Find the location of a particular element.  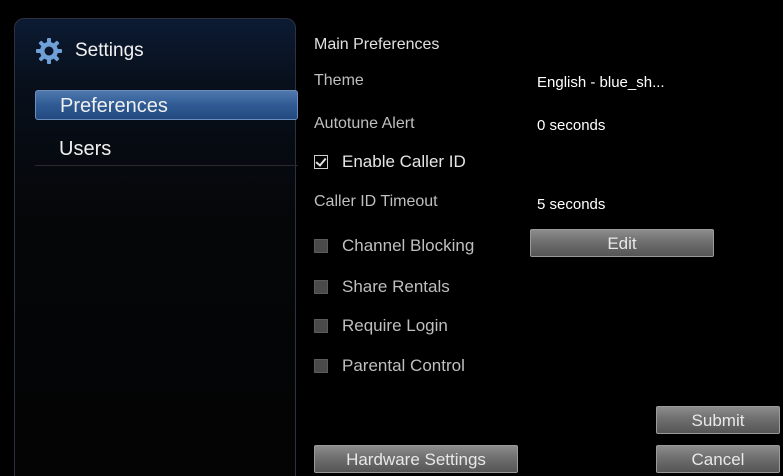

hardware-settings-button: Hardware Settings is located at coordinates (416, 459).